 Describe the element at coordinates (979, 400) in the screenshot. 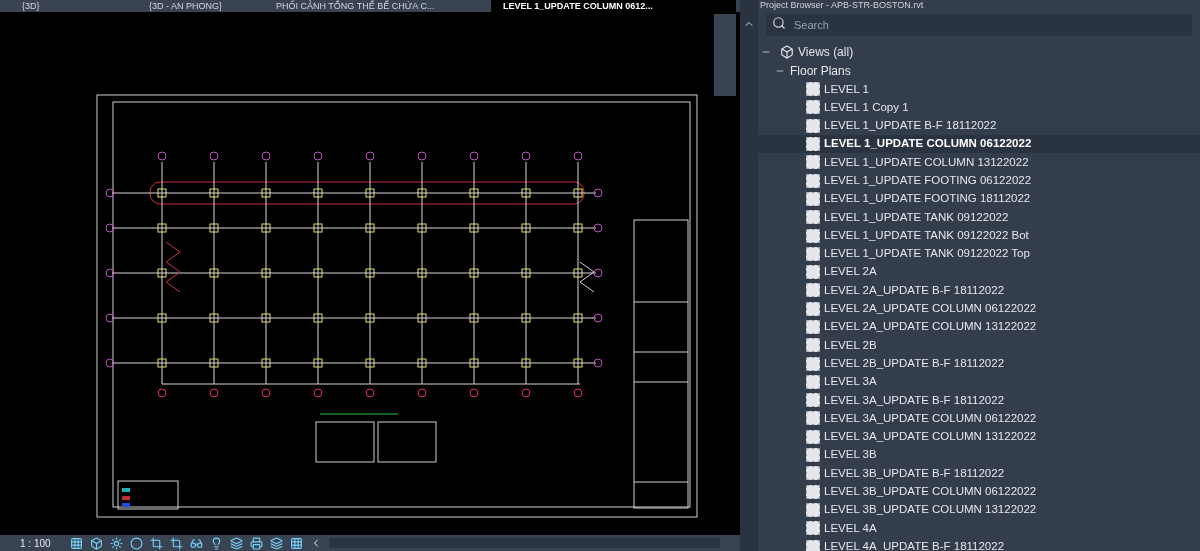

I see `tree-item: LEVEL 3A_UPDATE B-F 18112022` at that location.